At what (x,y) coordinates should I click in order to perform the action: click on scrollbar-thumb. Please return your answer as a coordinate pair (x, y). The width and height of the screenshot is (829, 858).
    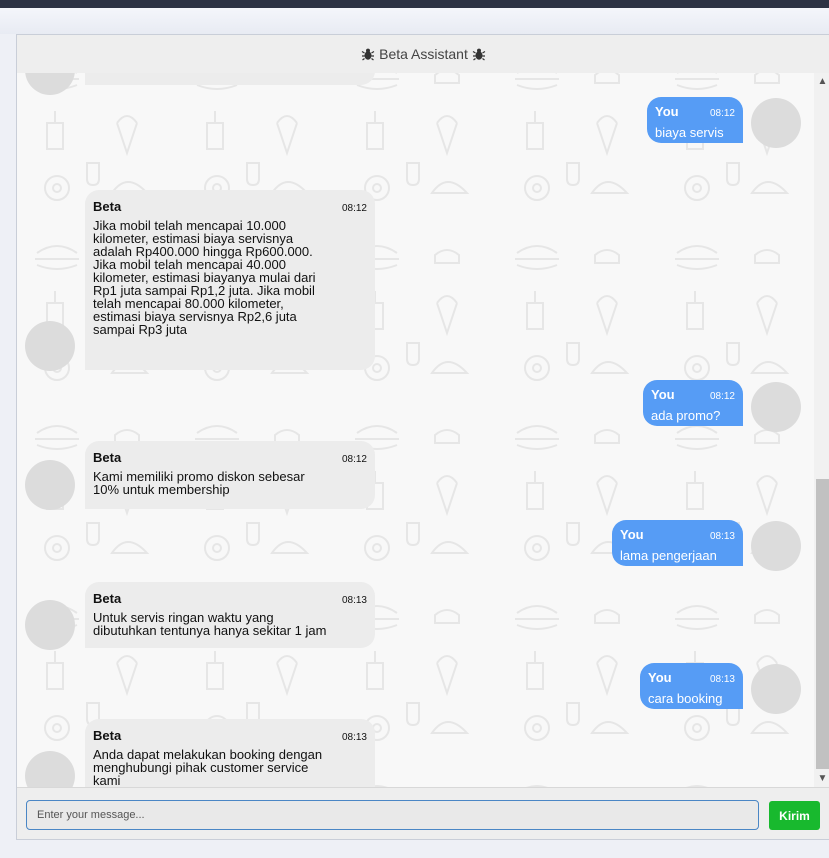
    Looking at the image, I should click on (822, 624).